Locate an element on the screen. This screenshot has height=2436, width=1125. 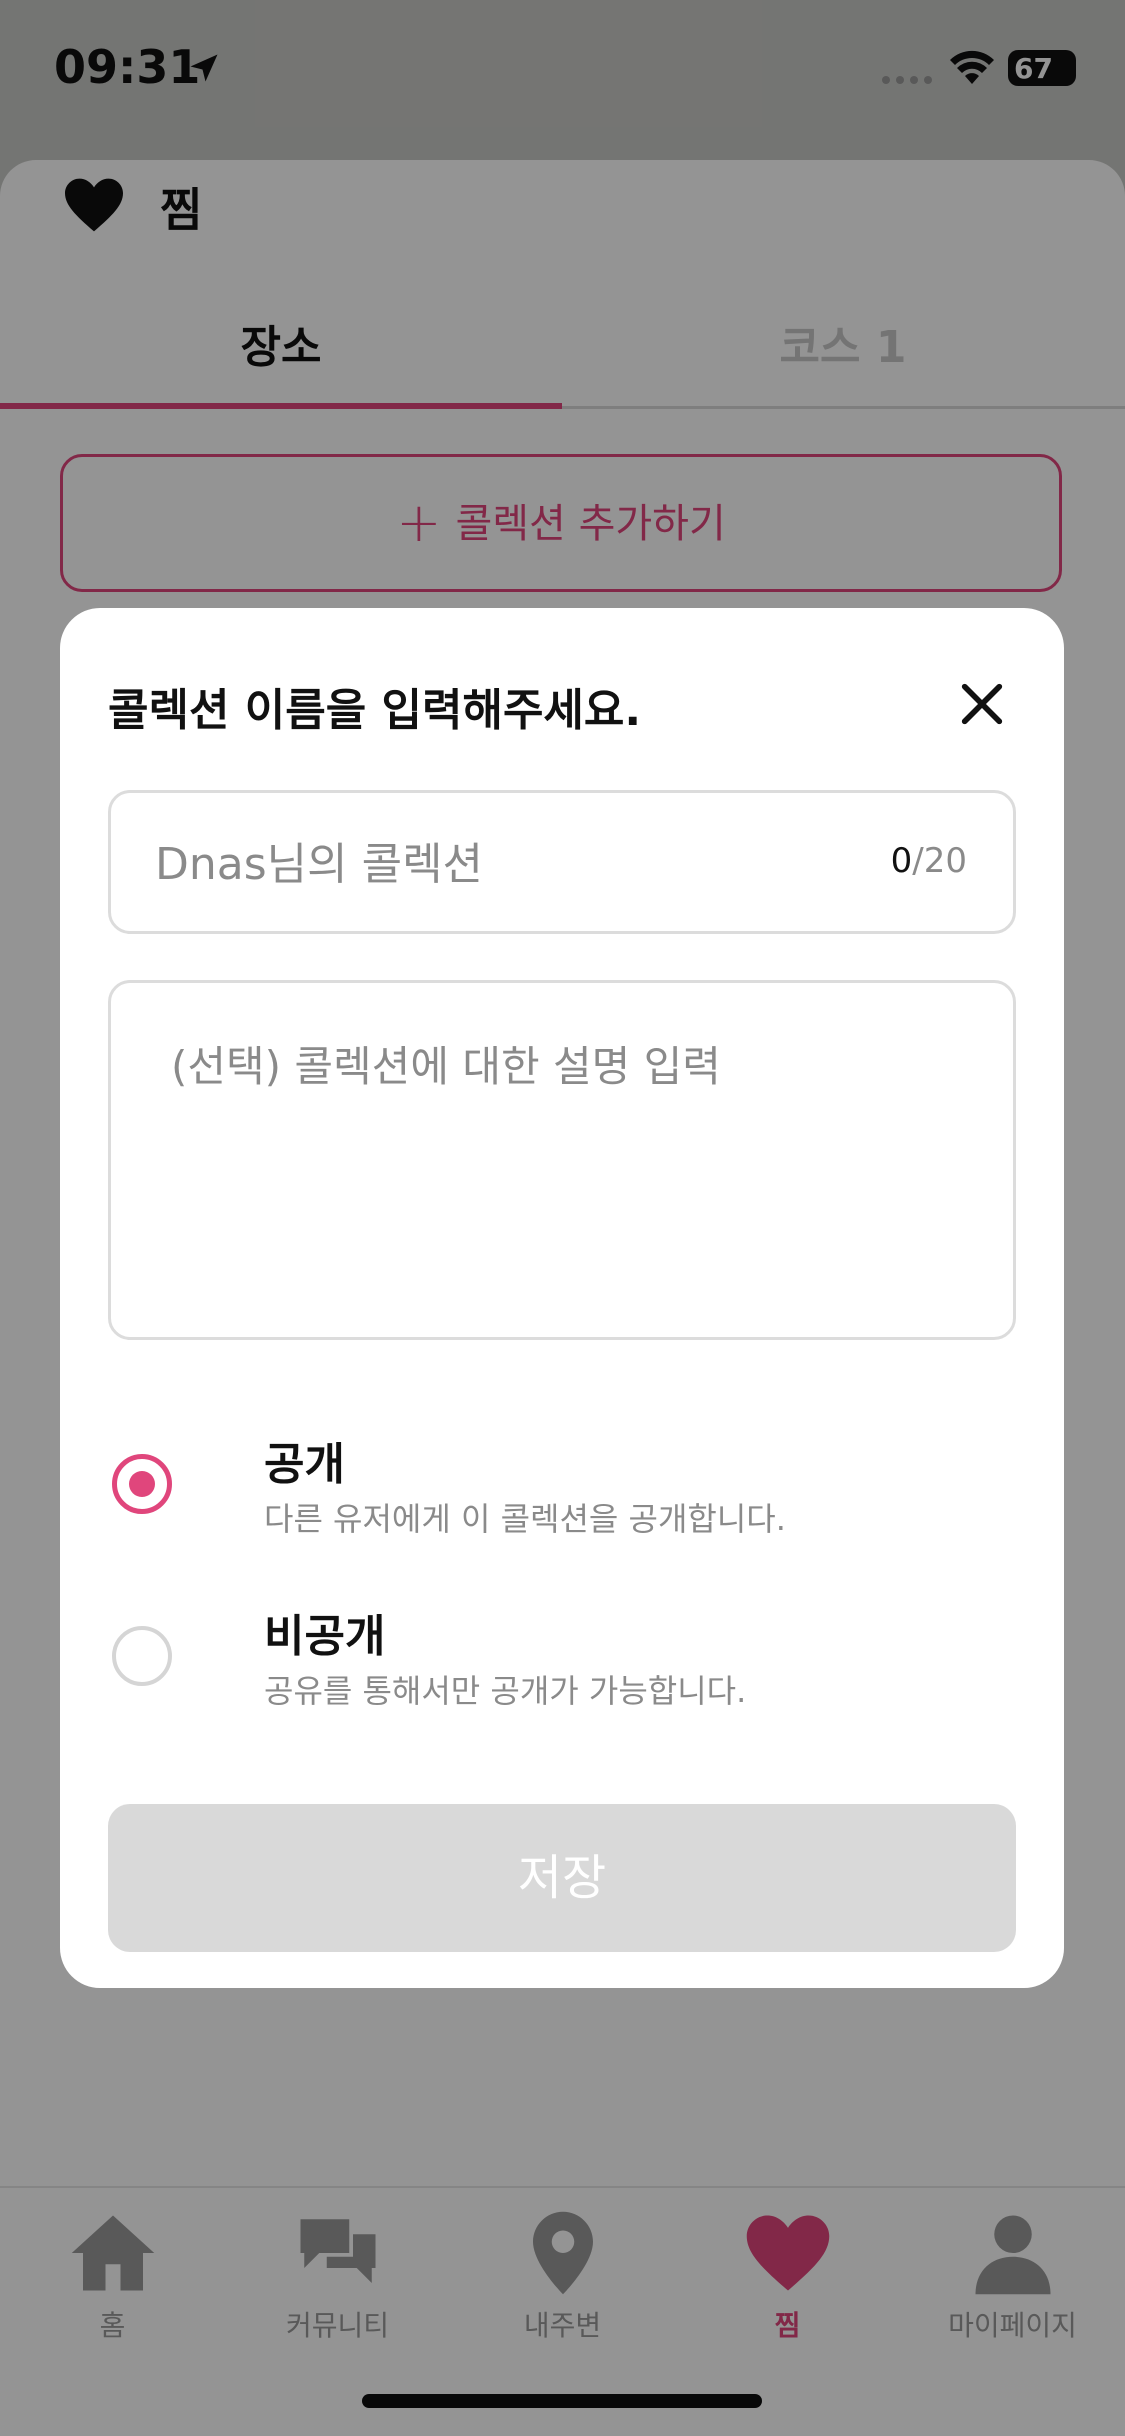
modal-title: 콜렉션 이름을 입력해주세요. is located at coordinates (375, 710).